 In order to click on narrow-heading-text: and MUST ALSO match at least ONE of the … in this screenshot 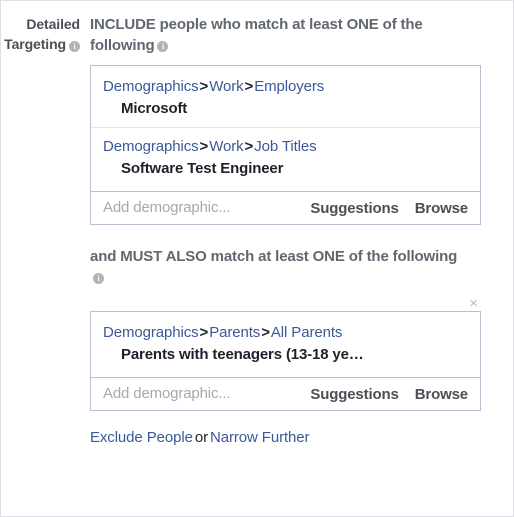, I will do `click(274, 256)`.